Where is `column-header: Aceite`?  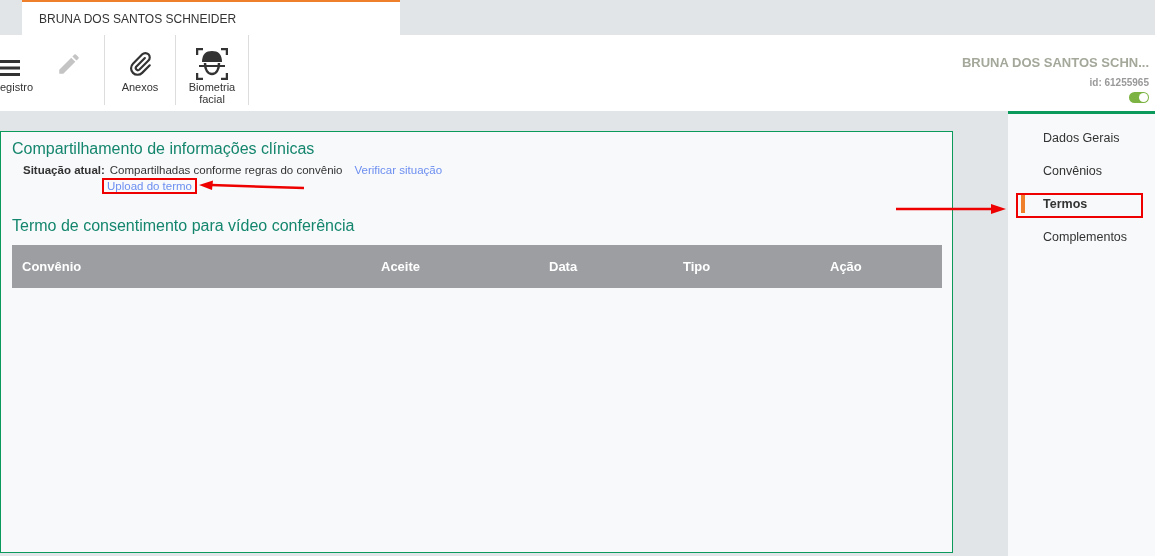
column-header: Aceite is located at coordinates (401, 266).